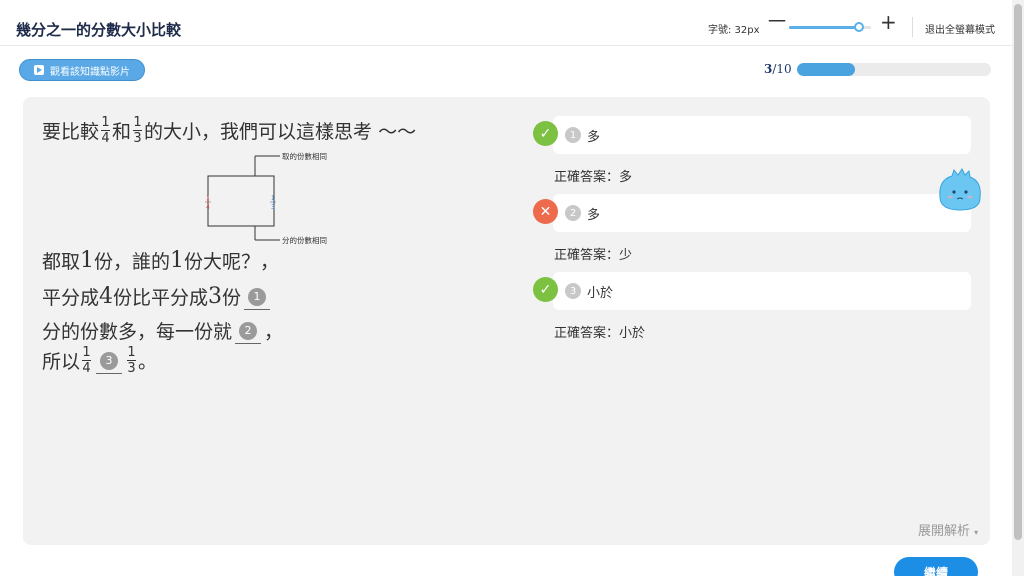 The width and height of the screenshot is (1024, 576). I want to click on slider-knob, so click(858, 27).